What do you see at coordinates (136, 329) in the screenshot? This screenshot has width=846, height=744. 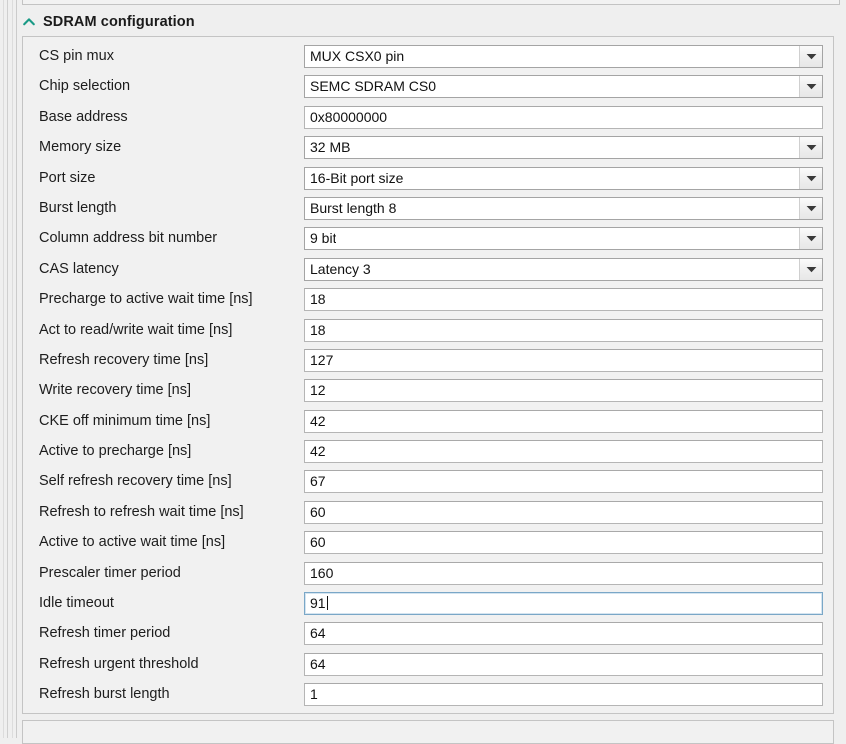 I see `field-label: Act to read/write wait time [ns]` at bounding box center [136, 329].